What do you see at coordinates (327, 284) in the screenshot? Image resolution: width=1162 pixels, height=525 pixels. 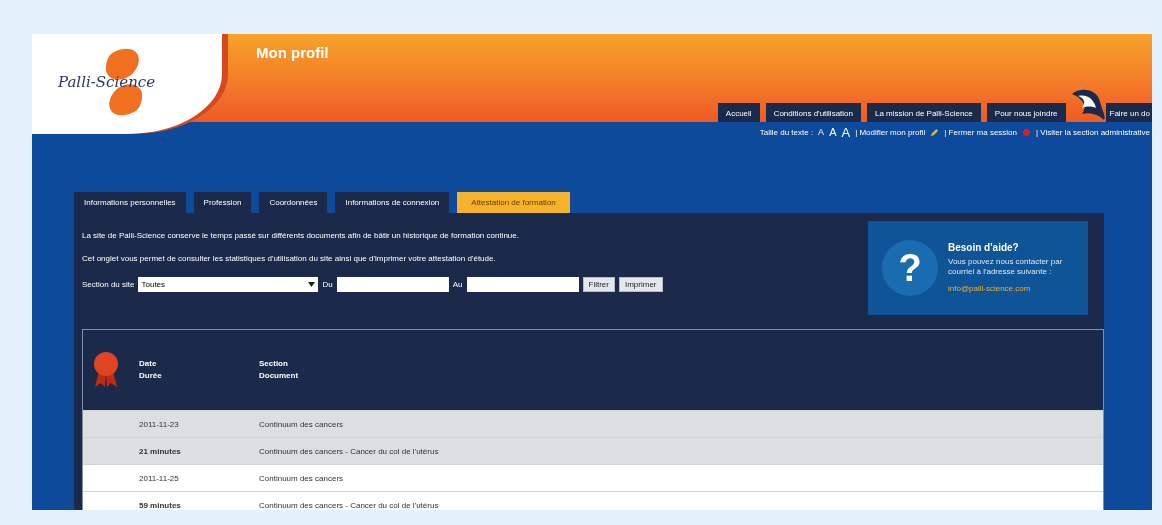 I see `from-label: Du` at bounding box center [327, 284].